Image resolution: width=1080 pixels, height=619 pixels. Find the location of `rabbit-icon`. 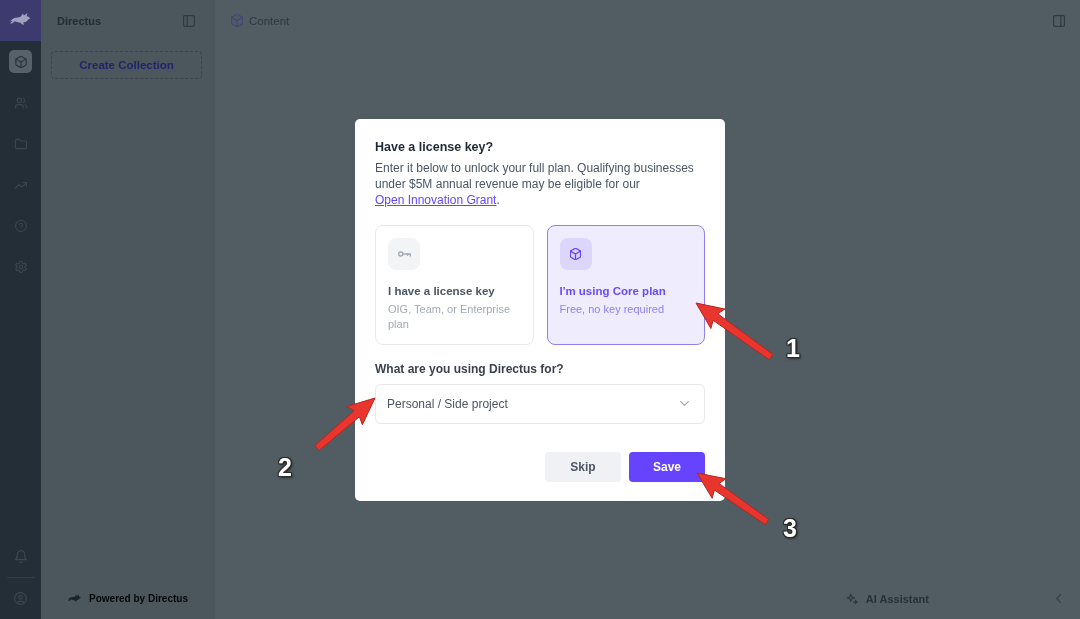

rabbit-icon is located at coordinates (75, 598).